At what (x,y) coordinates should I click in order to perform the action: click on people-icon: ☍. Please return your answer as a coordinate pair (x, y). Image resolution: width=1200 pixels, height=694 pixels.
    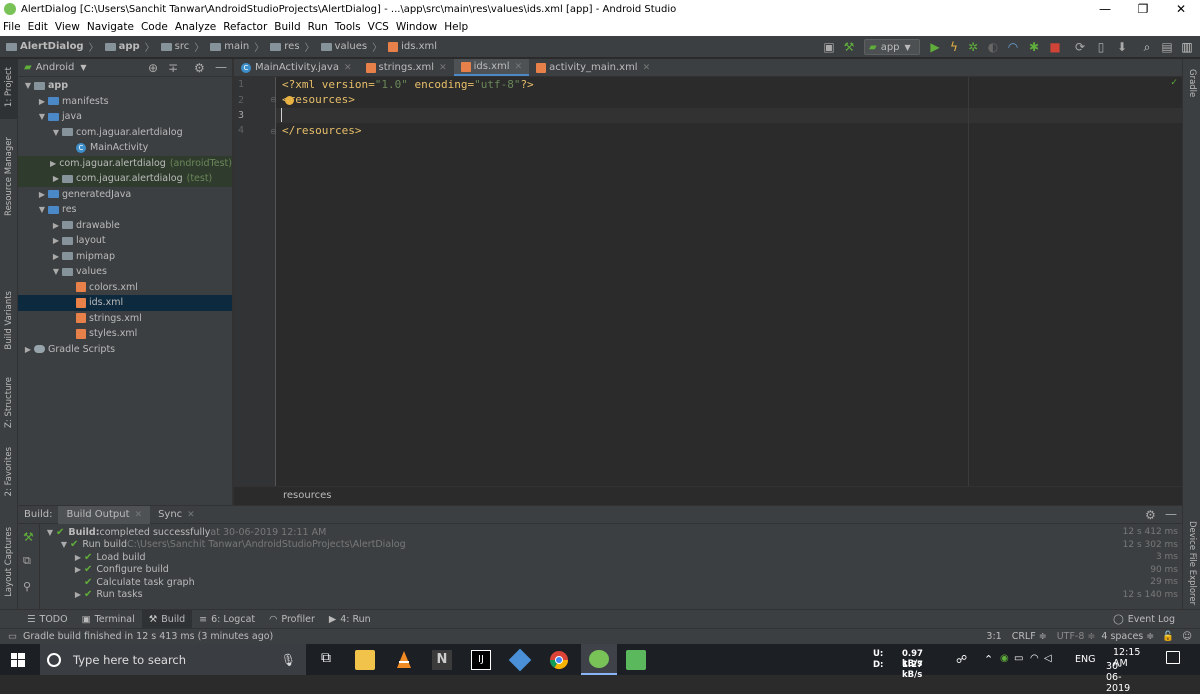
    Looking at the image, I should click on (961, 659).